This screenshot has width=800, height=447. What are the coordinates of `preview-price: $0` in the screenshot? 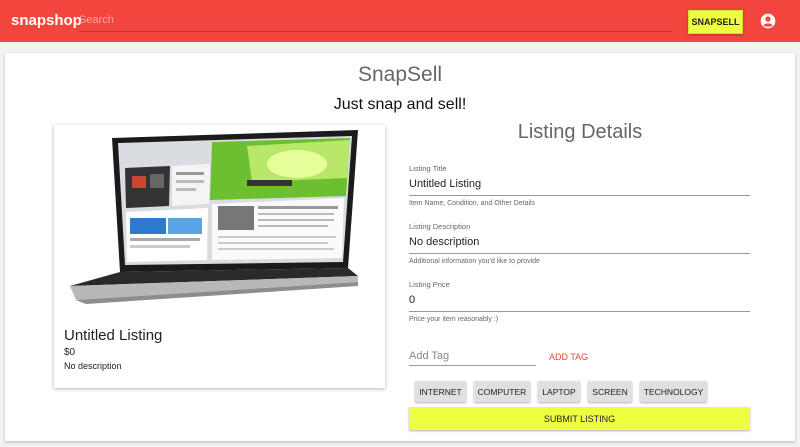 It's located at (70, 352).